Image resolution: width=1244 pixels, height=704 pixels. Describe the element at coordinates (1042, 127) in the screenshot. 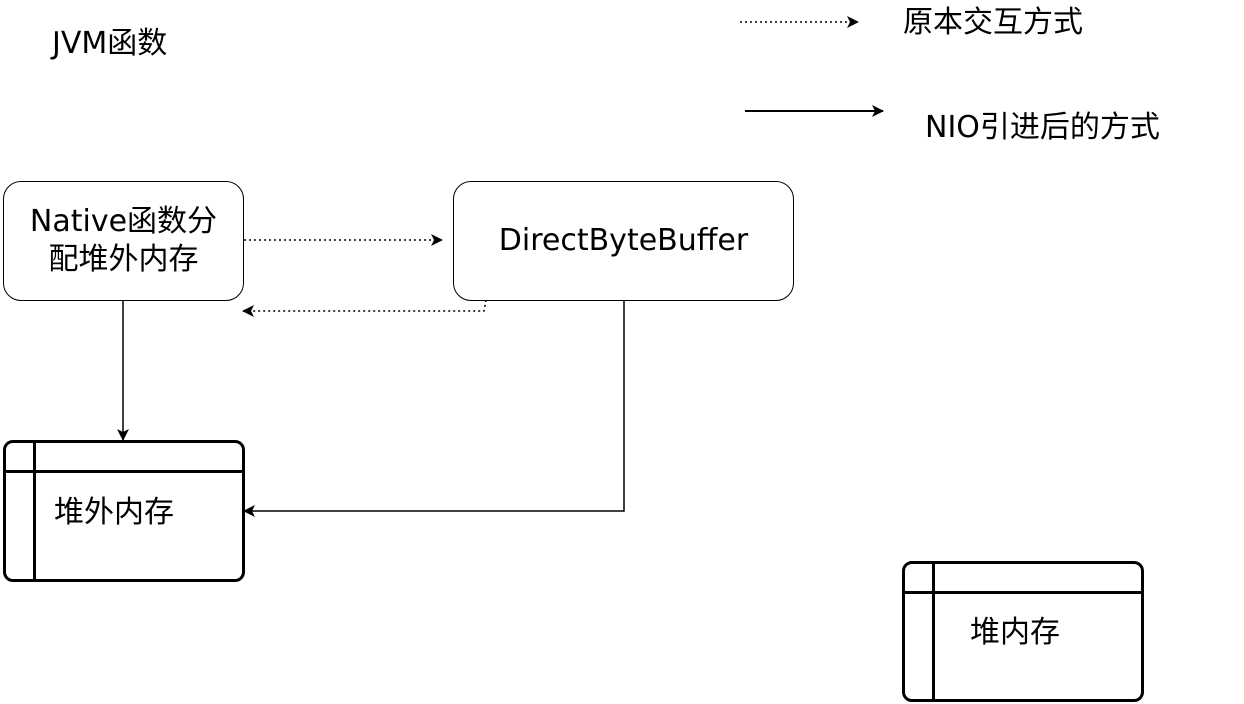

I see `legend-nio-label: NIO引进后的方式` at that location.